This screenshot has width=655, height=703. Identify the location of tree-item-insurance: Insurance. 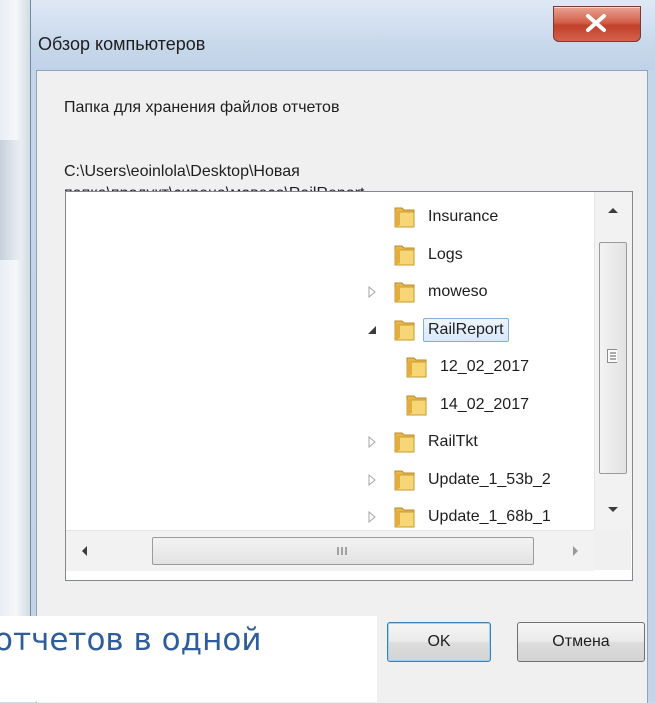
(431, 217).